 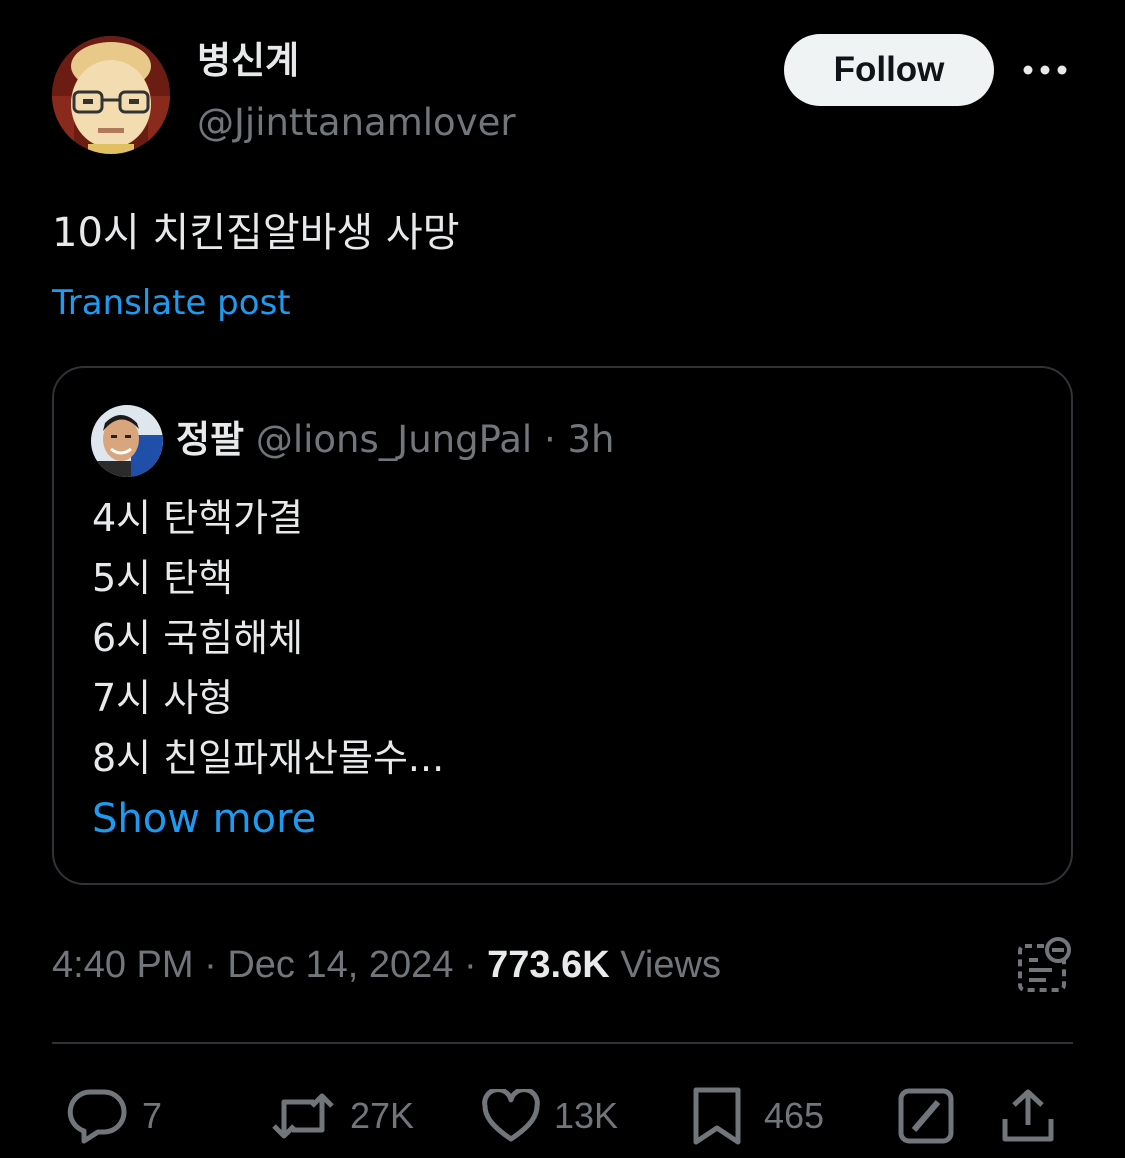 I want to click on quote-line: 7시 사형, so click(x=163, y=698).